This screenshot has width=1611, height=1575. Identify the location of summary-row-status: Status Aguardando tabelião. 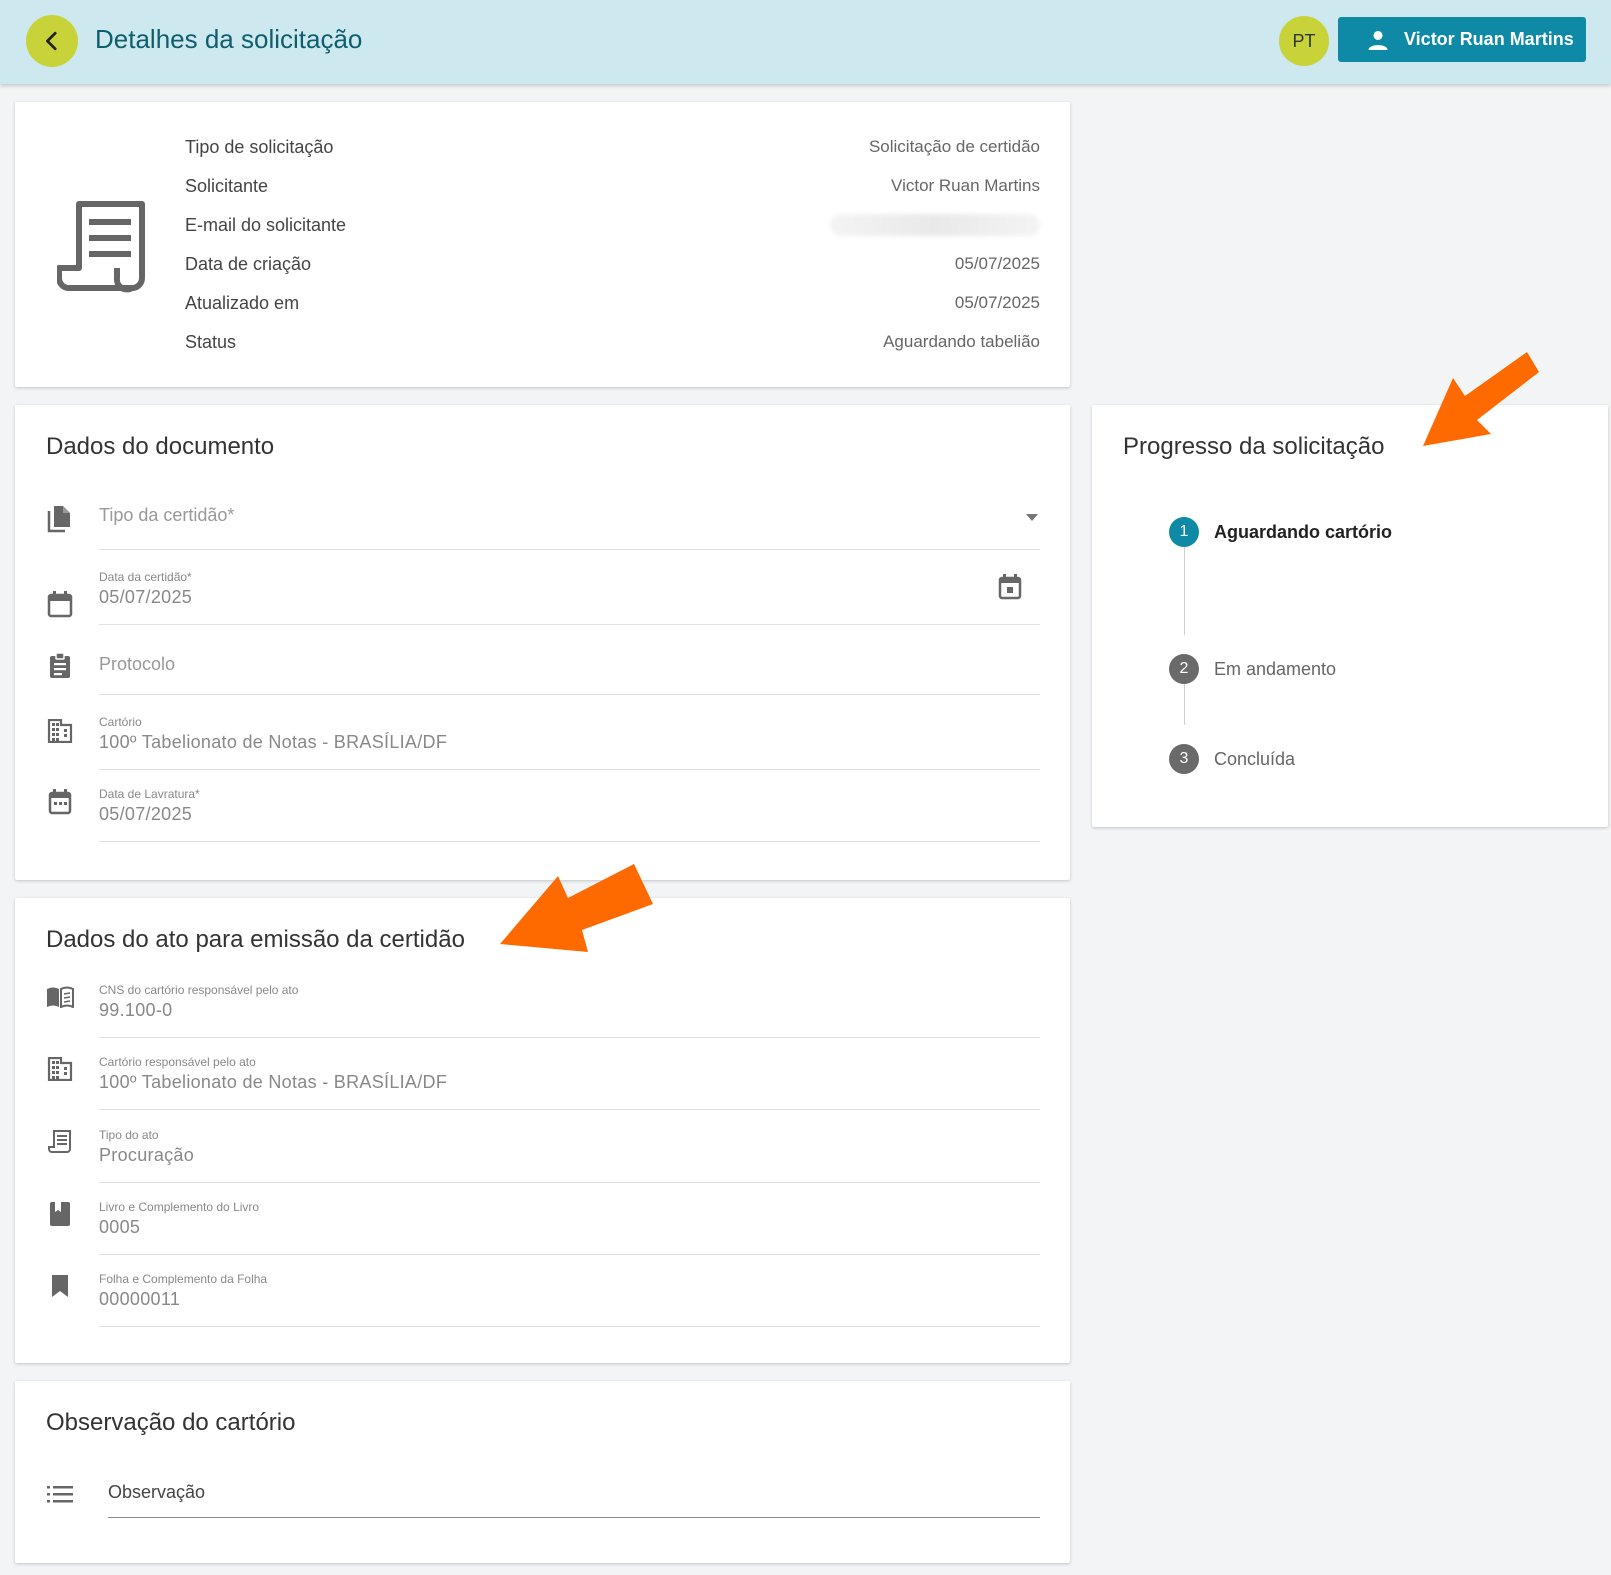
(612, 342).